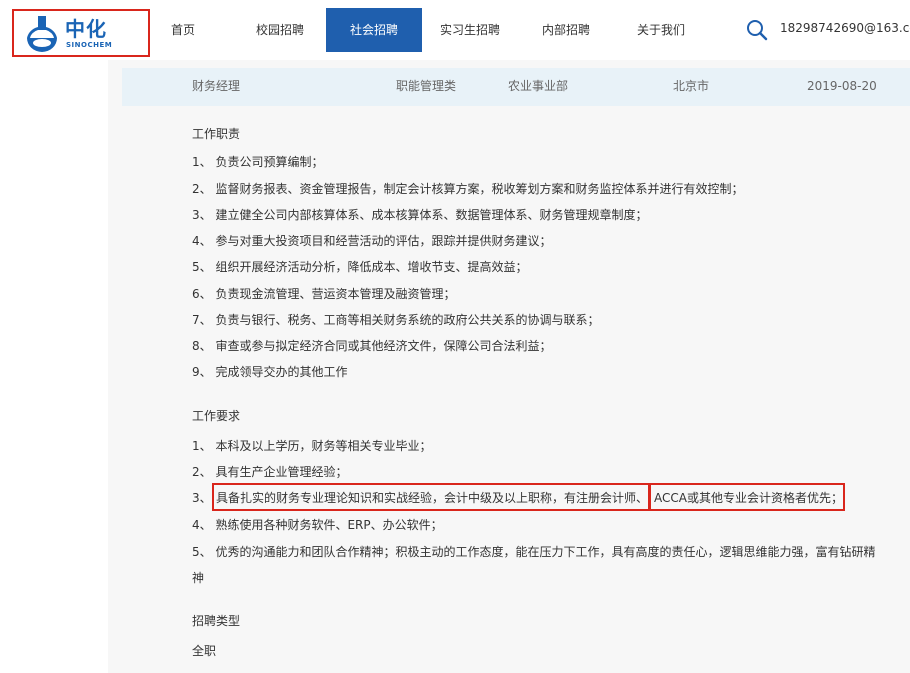 The image size is (910, 673). Describe the element at coordinates (312, 446) in the screenshot. I see `requirement-item: 1、 本科及以上学历，财务等相关专业毕业；` at that location.